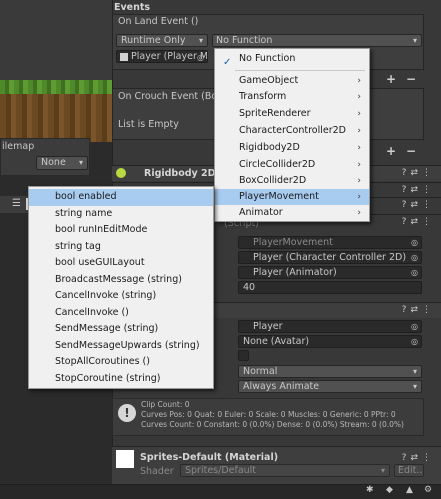  Describe the element at coordinates (263, 96) in the screenshot. I see `menu-item-label: Transform` at that location.